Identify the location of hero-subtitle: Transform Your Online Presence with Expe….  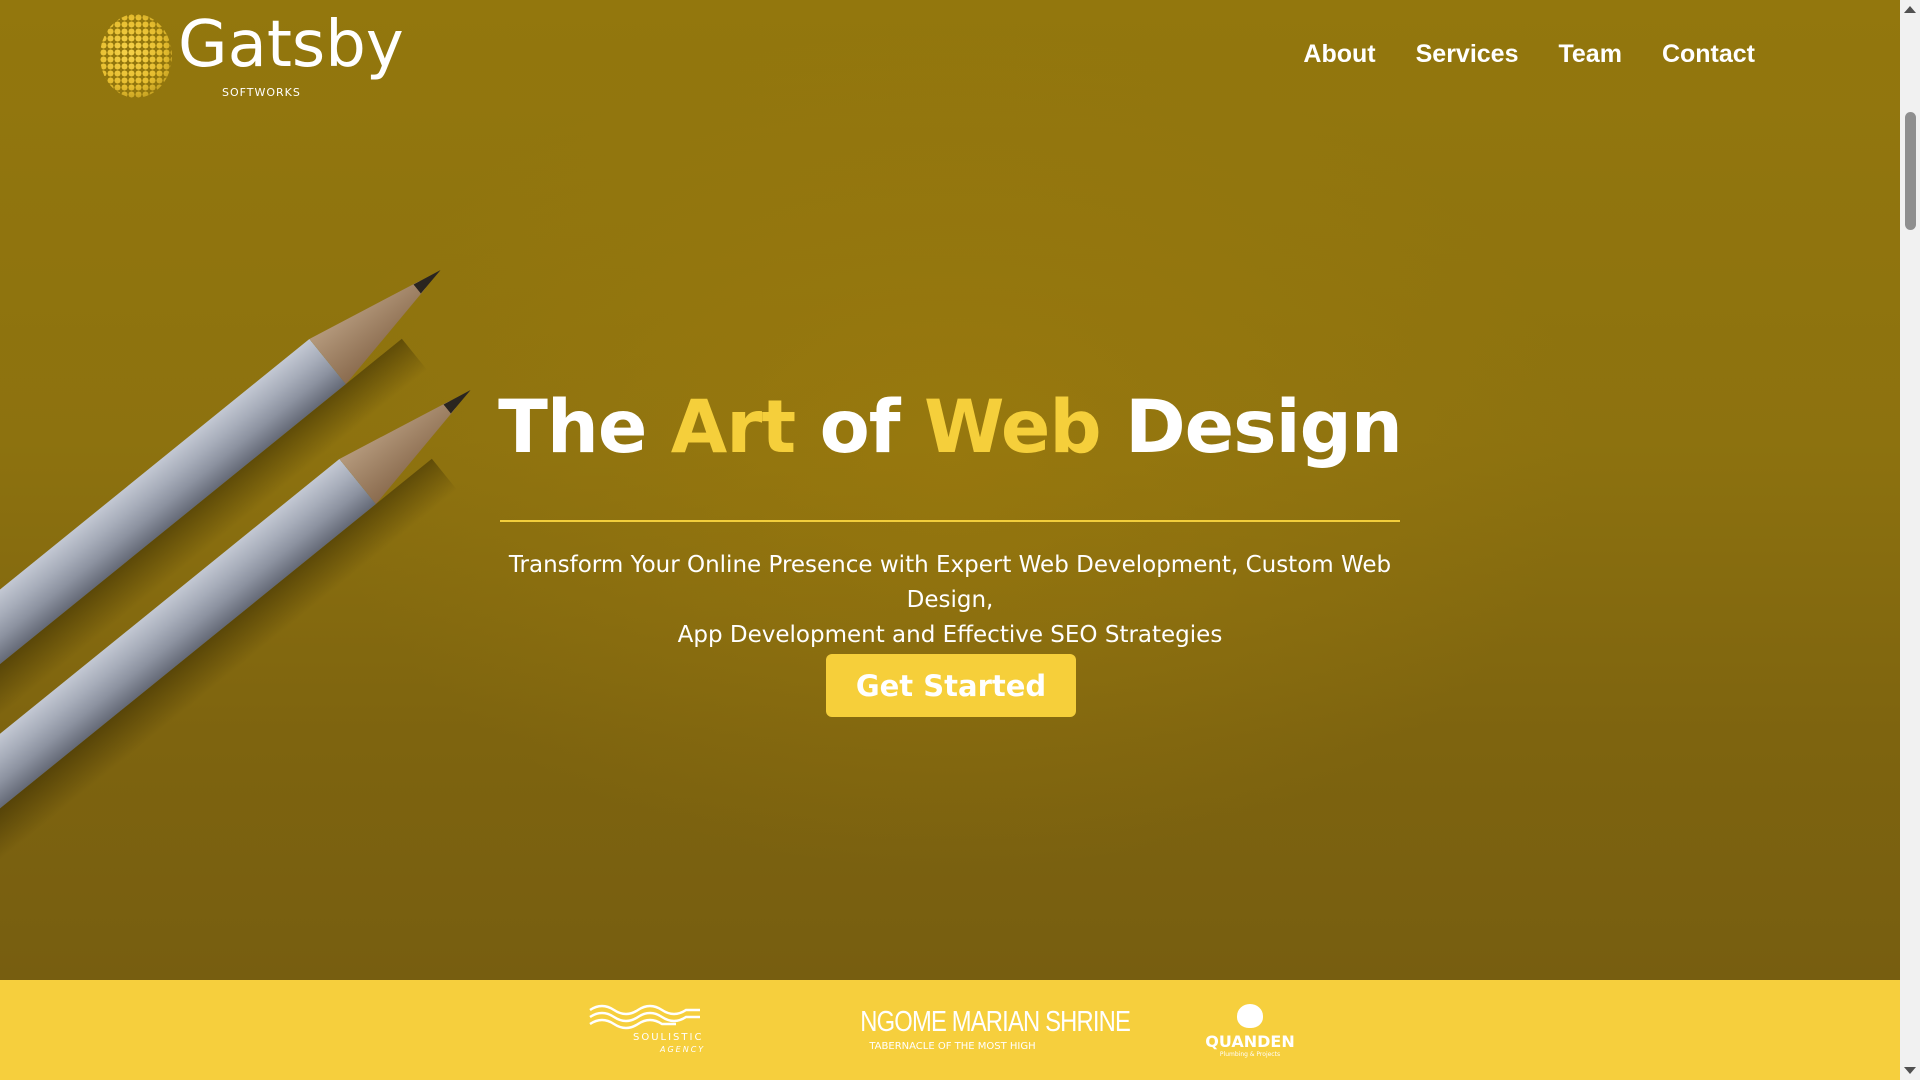
(950, 600).